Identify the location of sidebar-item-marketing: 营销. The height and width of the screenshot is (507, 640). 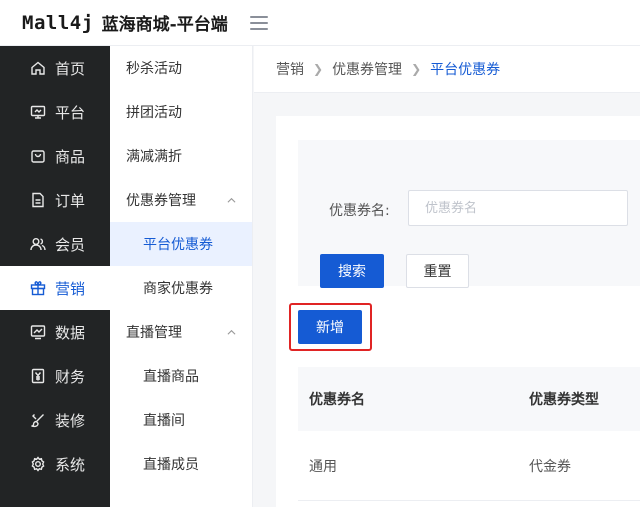
(55, 288).